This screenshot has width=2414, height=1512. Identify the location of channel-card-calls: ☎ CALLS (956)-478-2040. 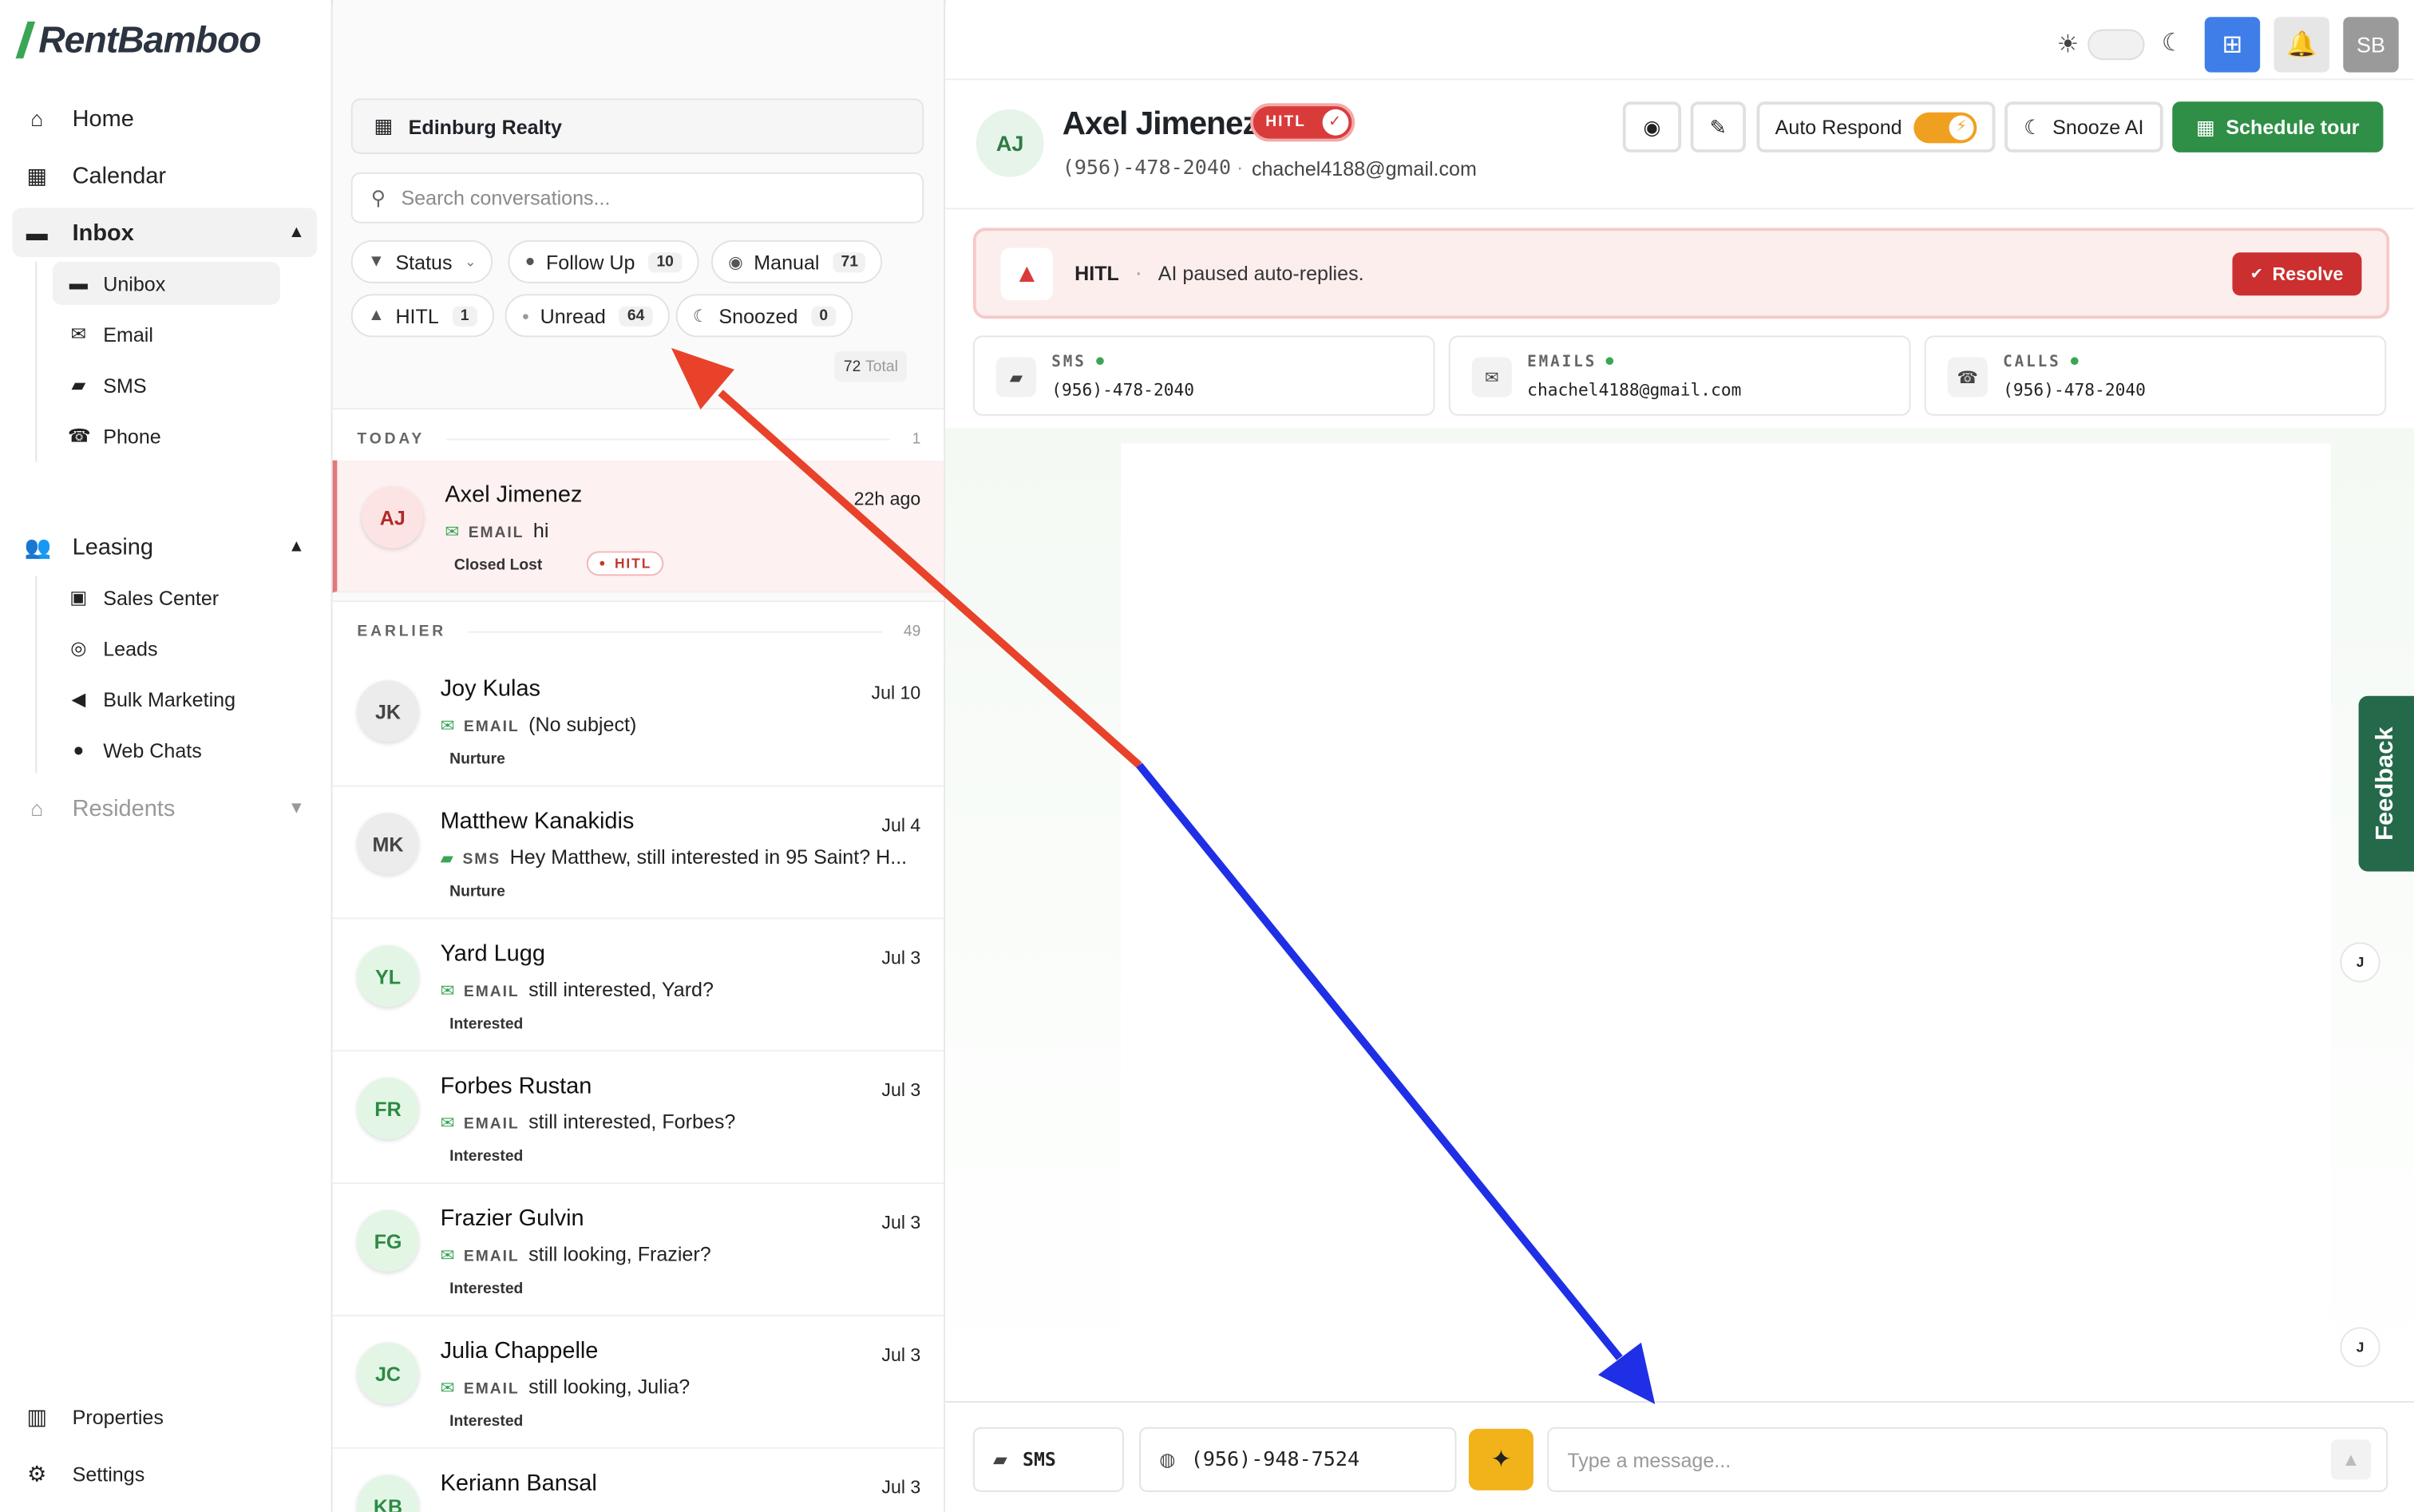
(2155, 375).